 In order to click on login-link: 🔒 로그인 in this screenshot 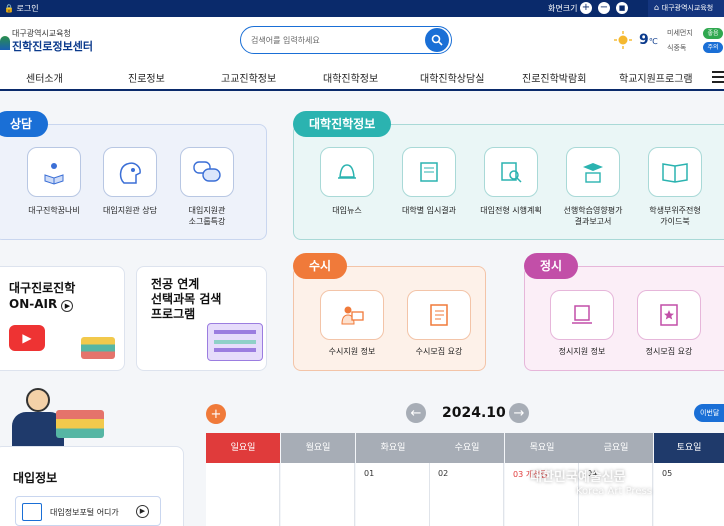, I will do `click(21, 8)`.